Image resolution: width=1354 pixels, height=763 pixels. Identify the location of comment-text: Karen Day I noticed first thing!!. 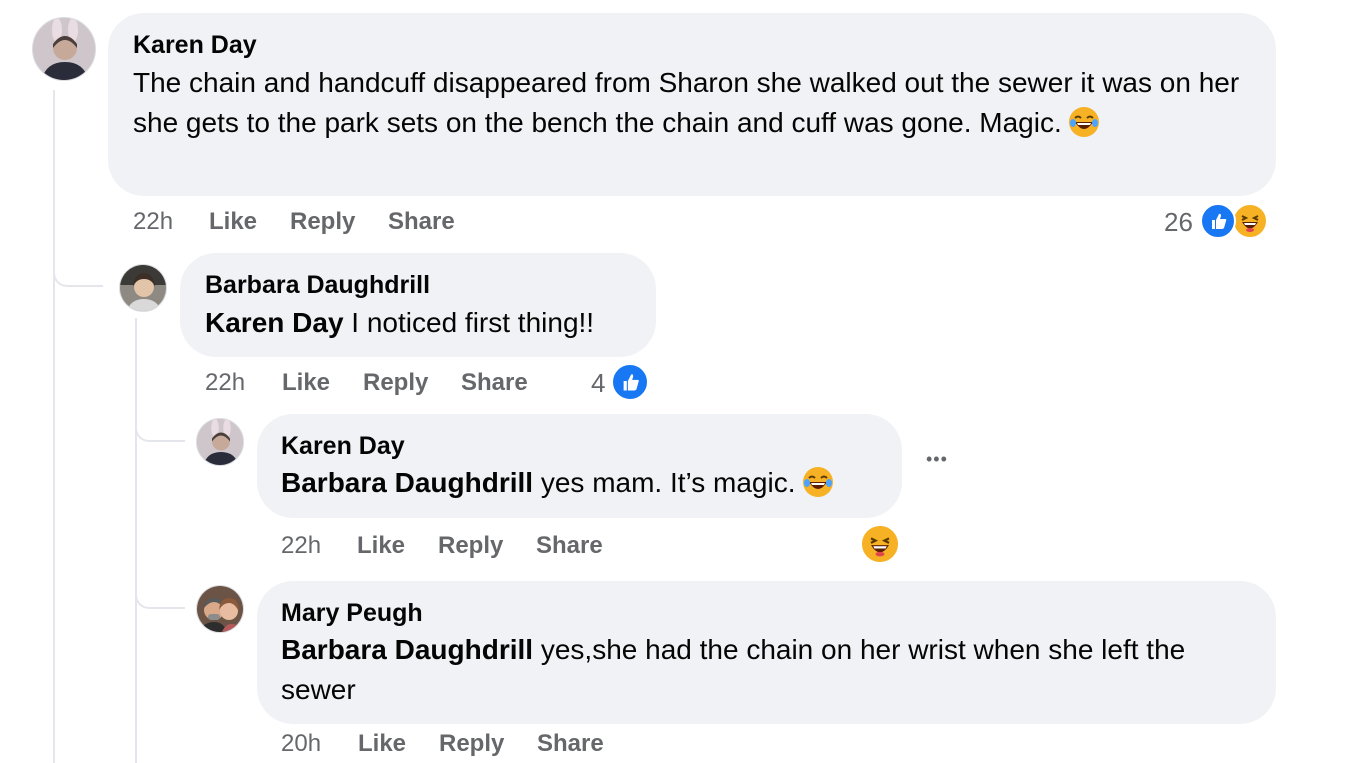
(425, 323).